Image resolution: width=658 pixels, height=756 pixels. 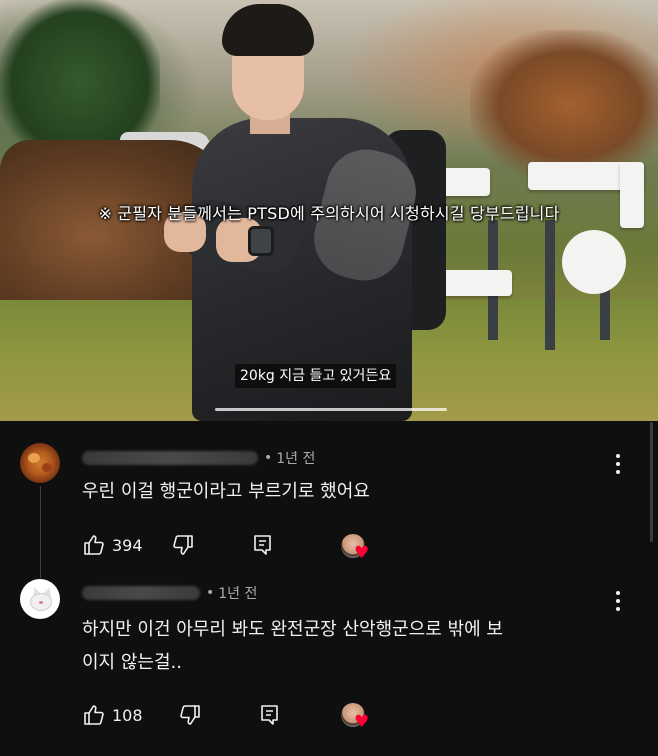 What do you see at coordinates (40, 463) in the screenshot?
I see `fried-chicken-avatar-icon` at bounding box center [40, 463].